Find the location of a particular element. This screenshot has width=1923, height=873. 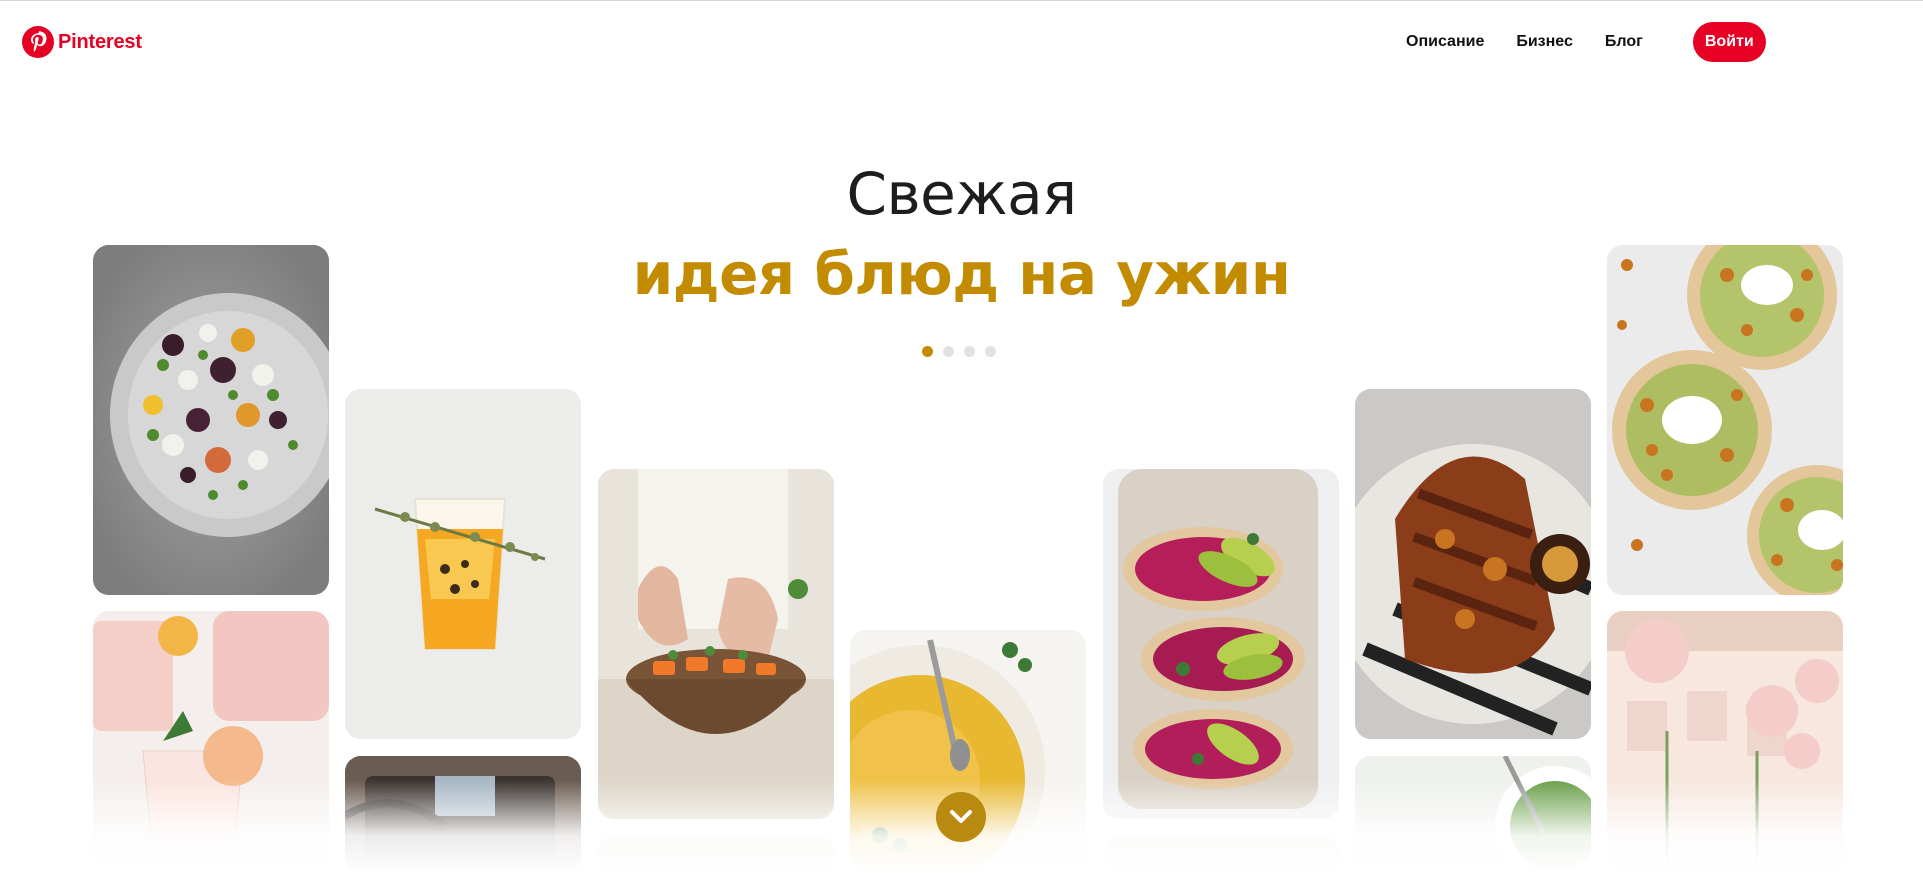

grilled-chicken-image is located at coordinates (1473, 564).